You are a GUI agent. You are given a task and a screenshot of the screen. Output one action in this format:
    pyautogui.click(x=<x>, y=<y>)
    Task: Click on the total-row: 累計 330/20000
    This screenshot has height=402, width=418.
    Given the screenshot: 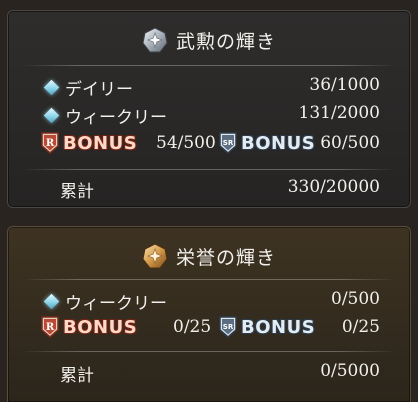 What is the action you would take?
    pyautogui.click(x=209, y=188)
    